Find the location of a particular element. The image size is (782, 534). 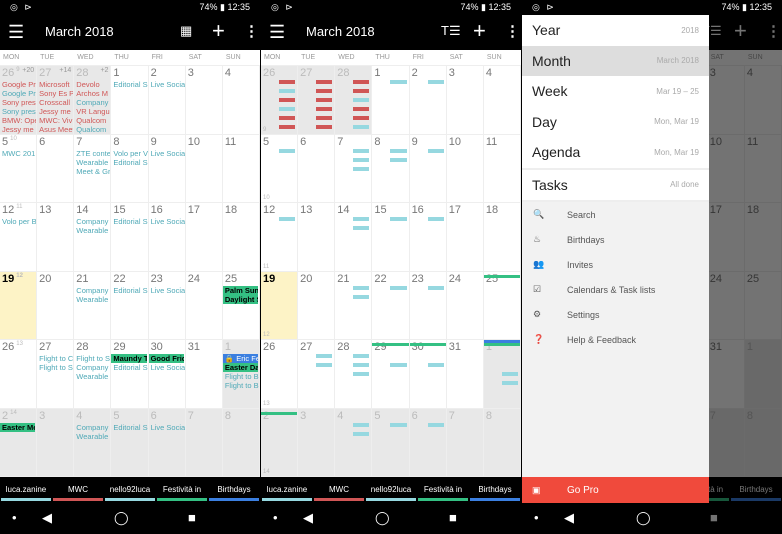

event-chip: Flight to S is located at coordinates (55, 367).